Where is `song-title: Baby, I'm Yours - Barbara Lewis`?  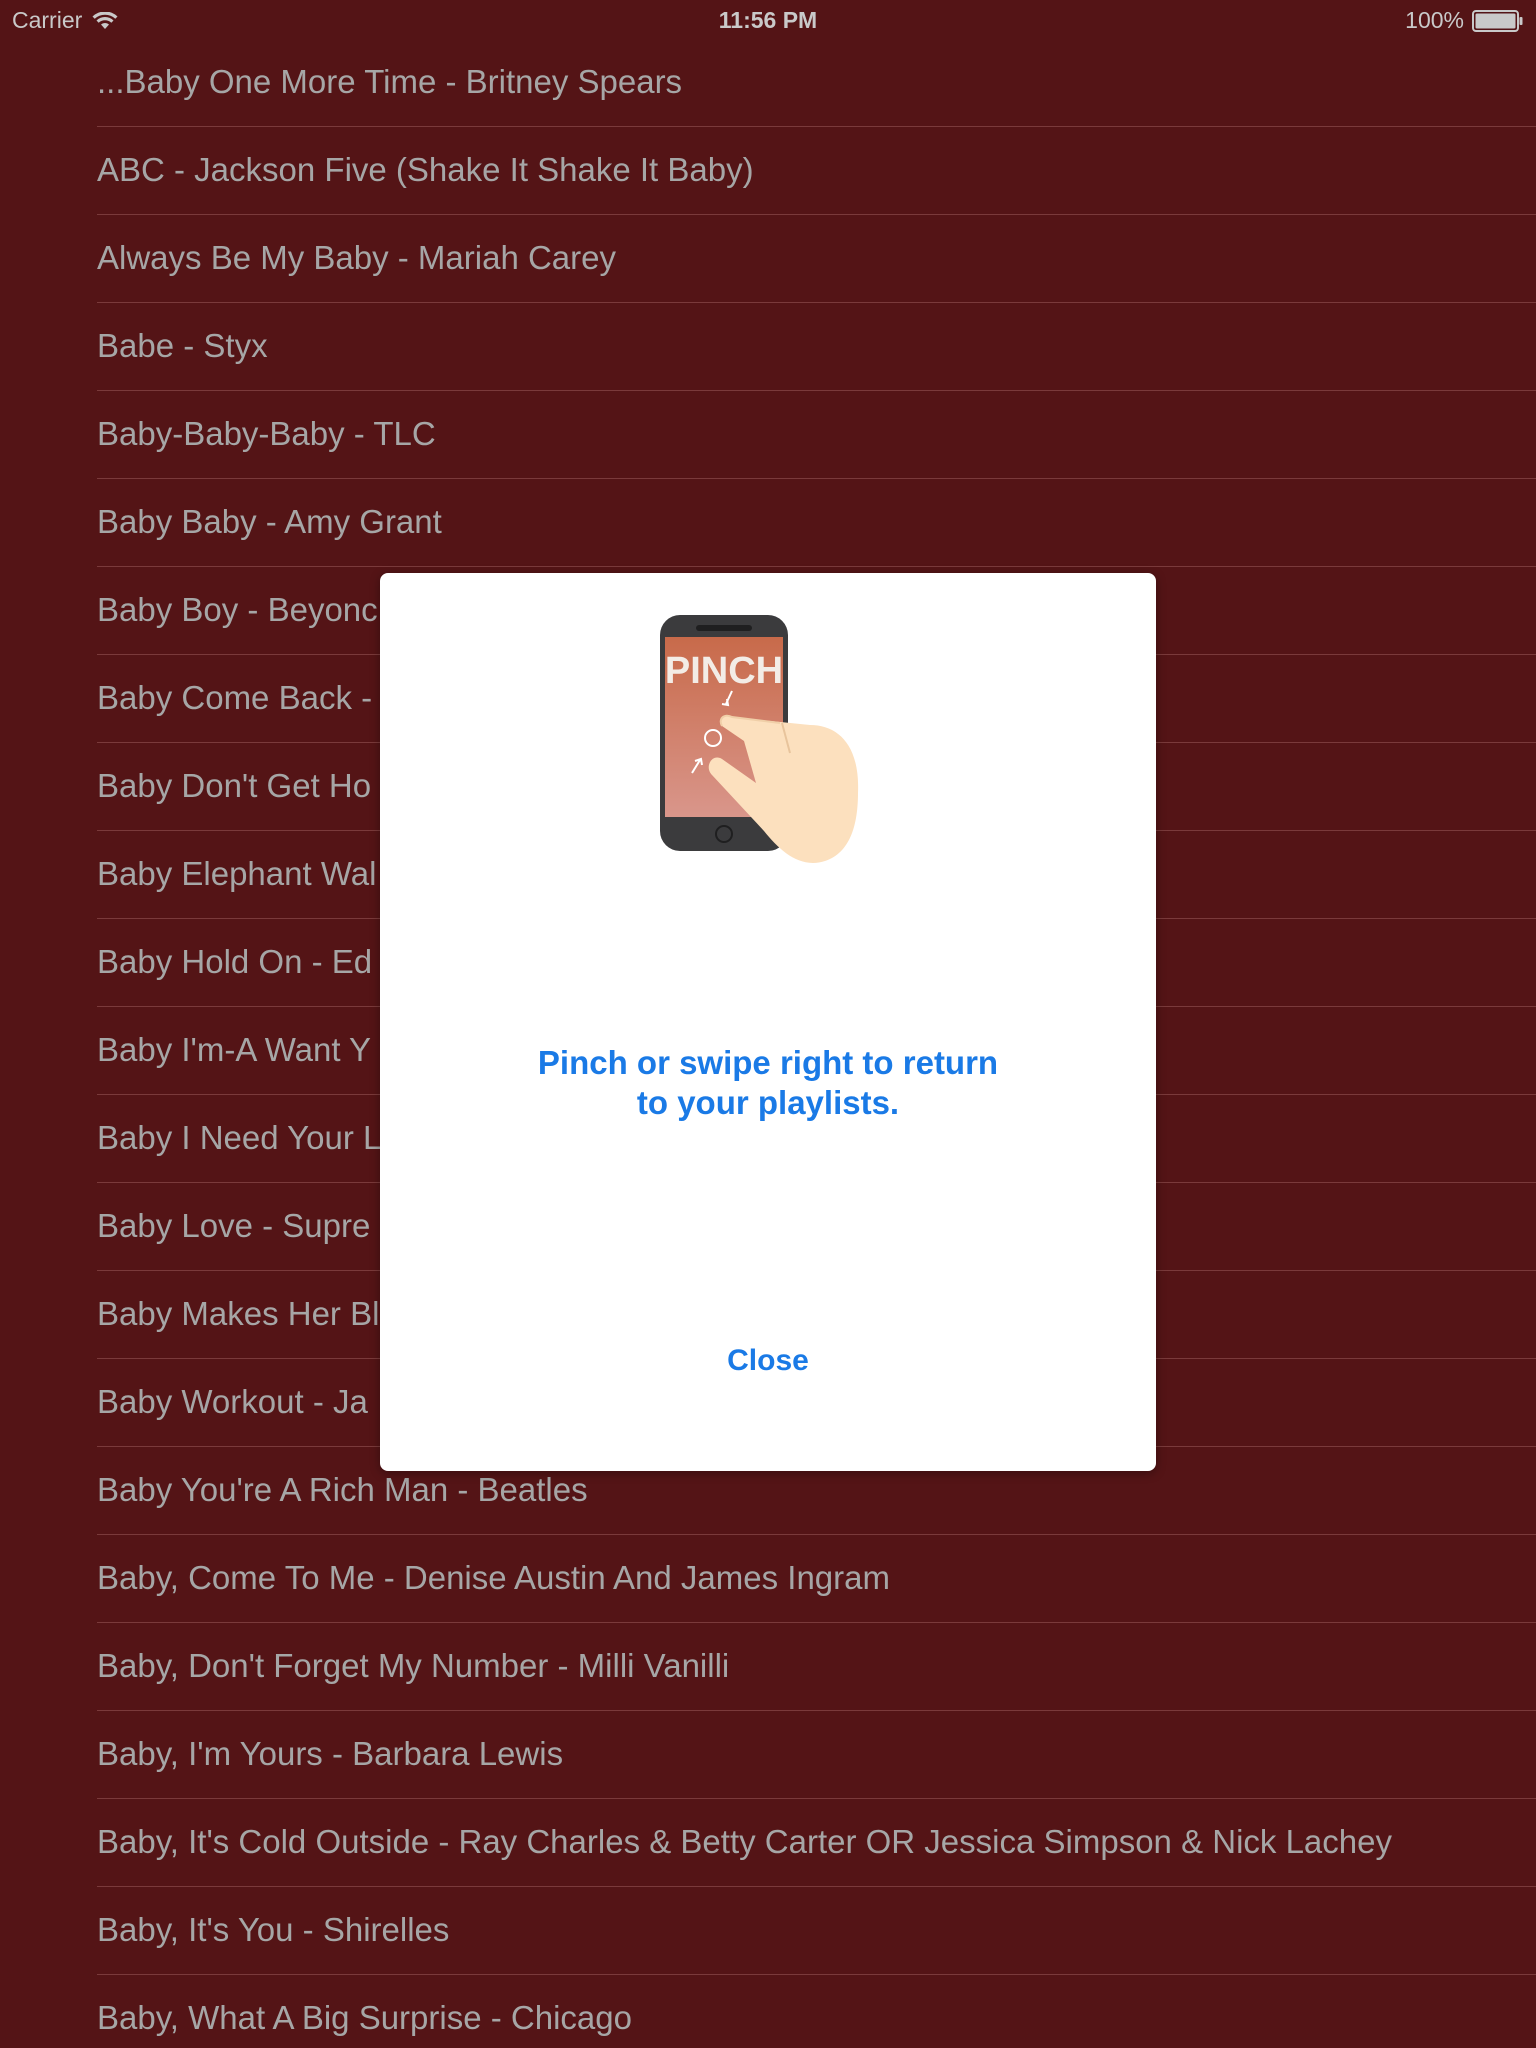
song-title: Baby, I'm Yours - Barbara Lewis is located at coordinates (330, 1753).